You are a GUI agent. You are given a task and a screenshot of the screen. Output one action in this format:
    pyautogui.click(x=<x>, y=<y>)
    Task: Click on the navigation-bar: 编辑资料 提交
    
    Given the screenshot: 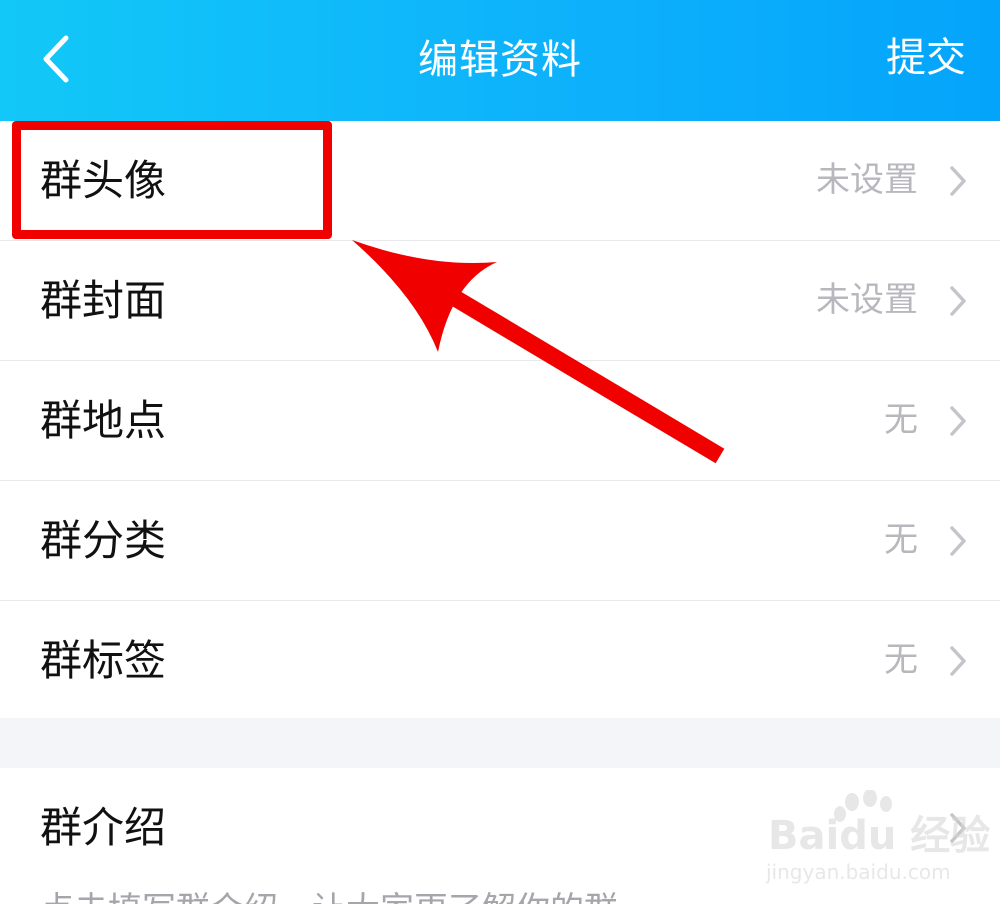 What is the action you would take?
    pyautogui.click(x=500, y=60)
    